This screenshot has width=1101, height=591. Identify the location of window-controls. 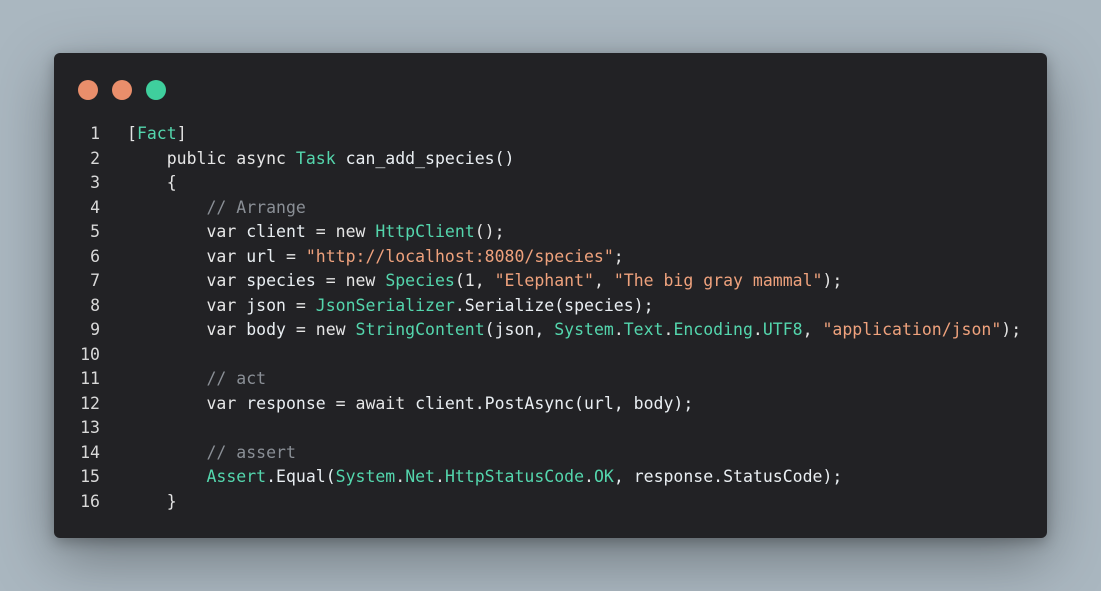
(122, 90).